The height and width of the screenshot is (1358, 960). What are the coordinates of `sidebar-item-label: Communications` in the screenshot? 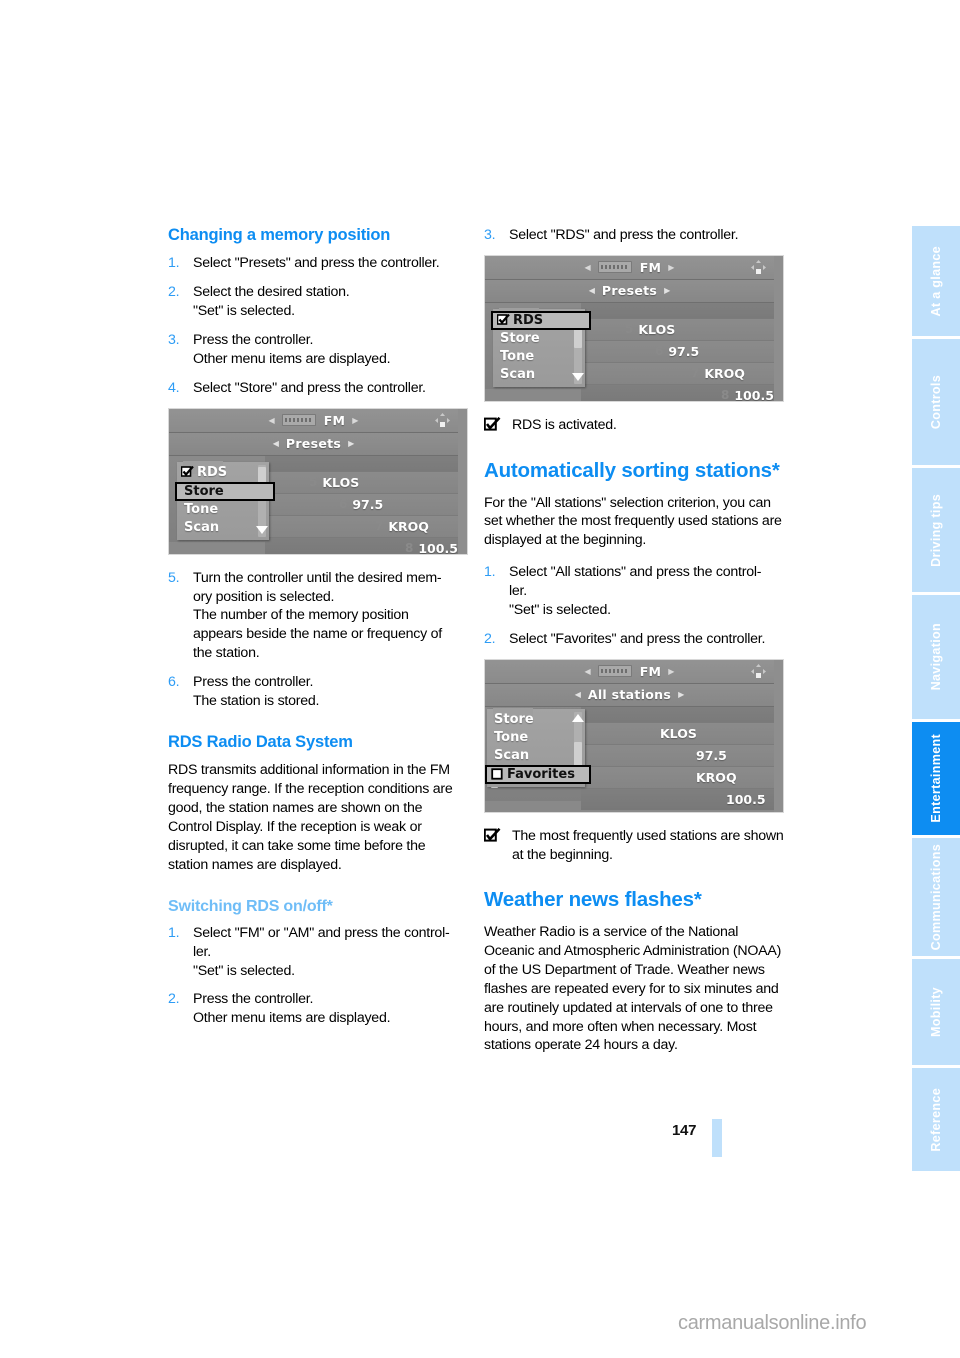 It's located at (936, 897).